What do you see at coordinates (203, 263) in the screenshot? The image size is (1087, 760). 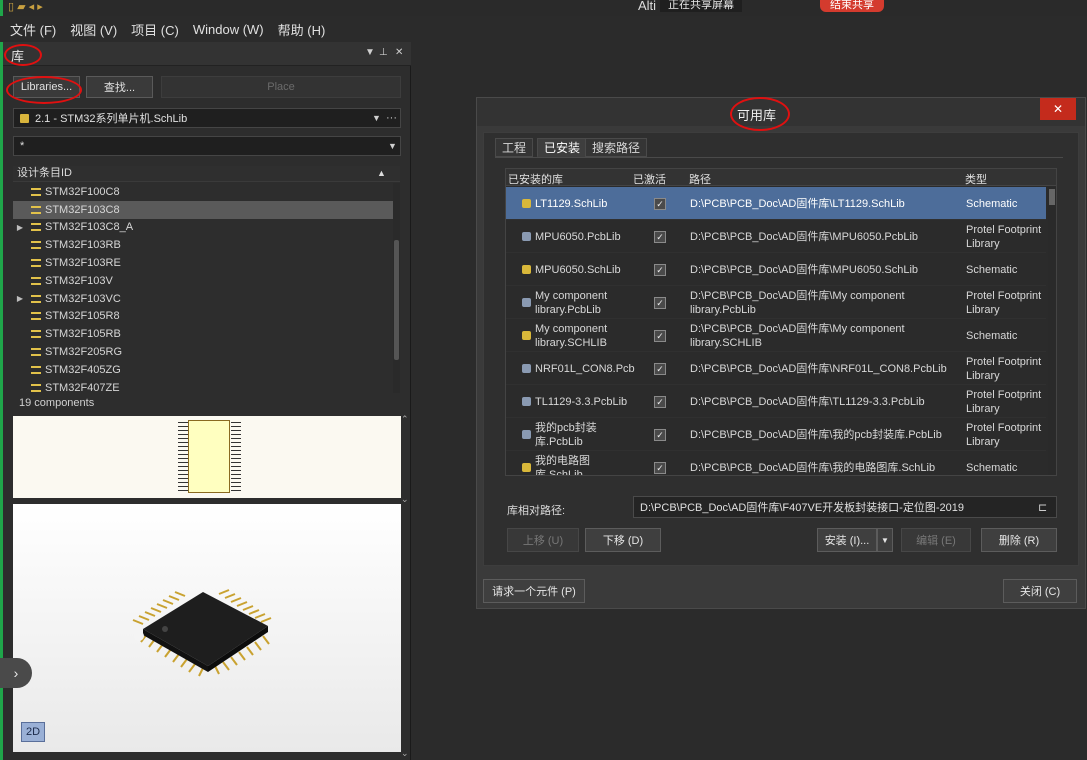 I see `list-item: STM32F103RE` at bounding box center [203, 263].